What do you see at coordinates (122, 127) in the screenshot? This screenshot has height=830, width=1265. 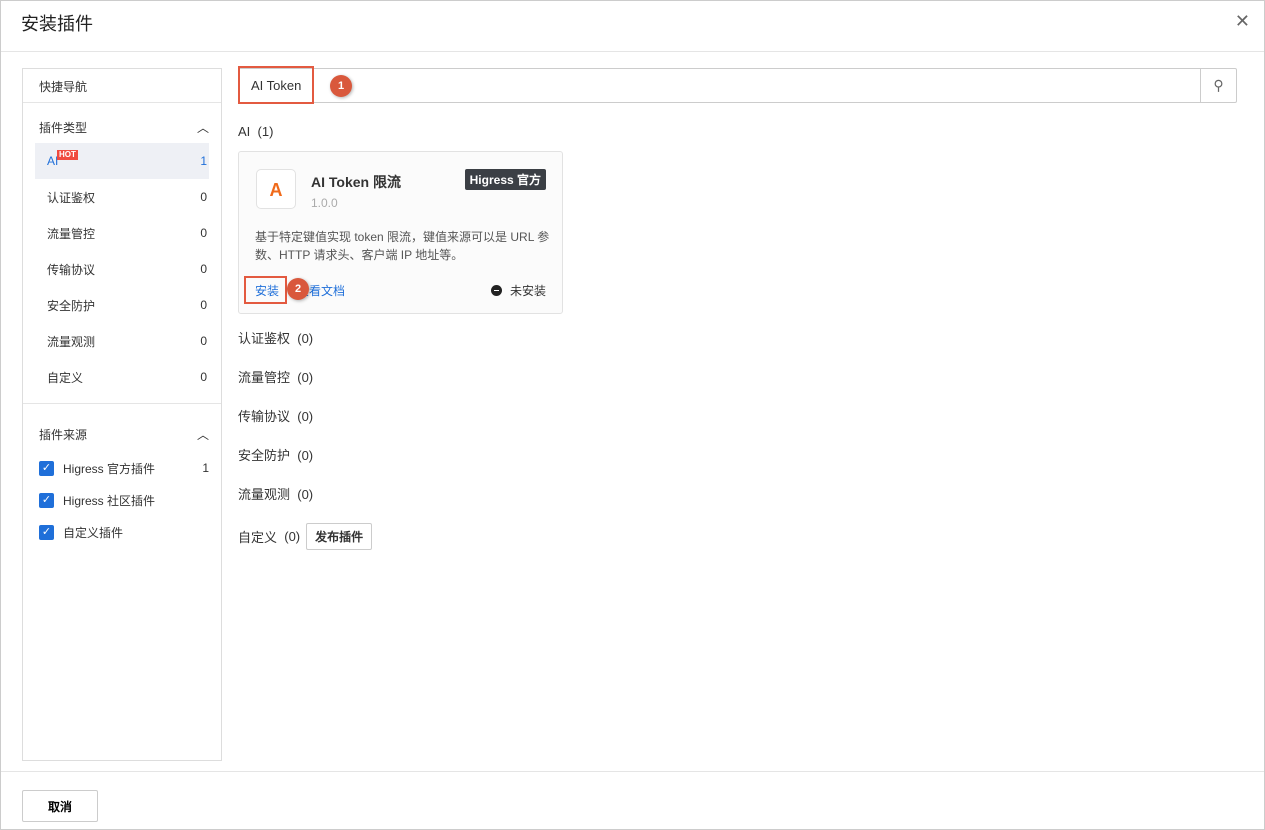 I see `type-section-header: 插件类型 ︿` at bounding box center [122, 127].